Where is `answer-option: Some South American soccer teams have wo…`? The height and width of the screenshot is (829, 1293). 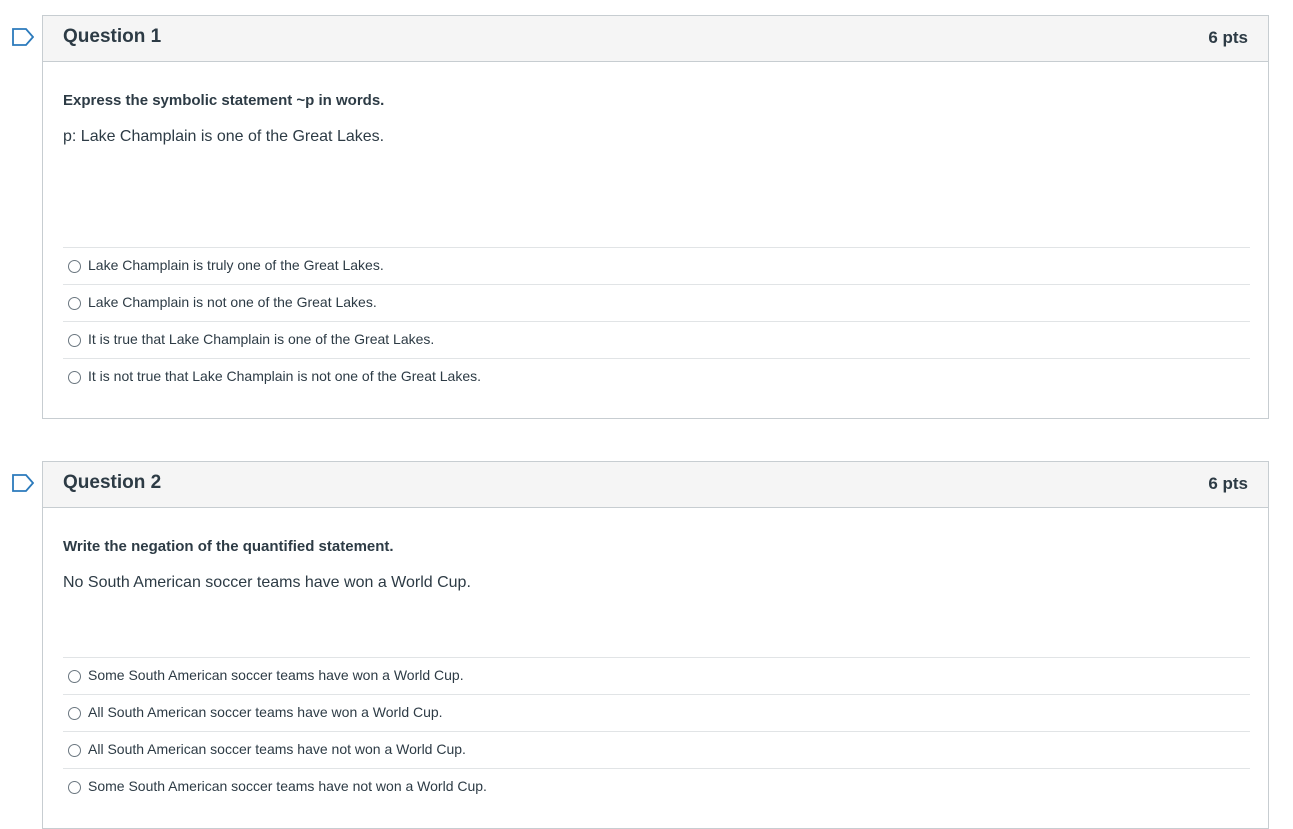 answer-option: Some South American soccer teams have wo… is located at coordinates (656, 675).